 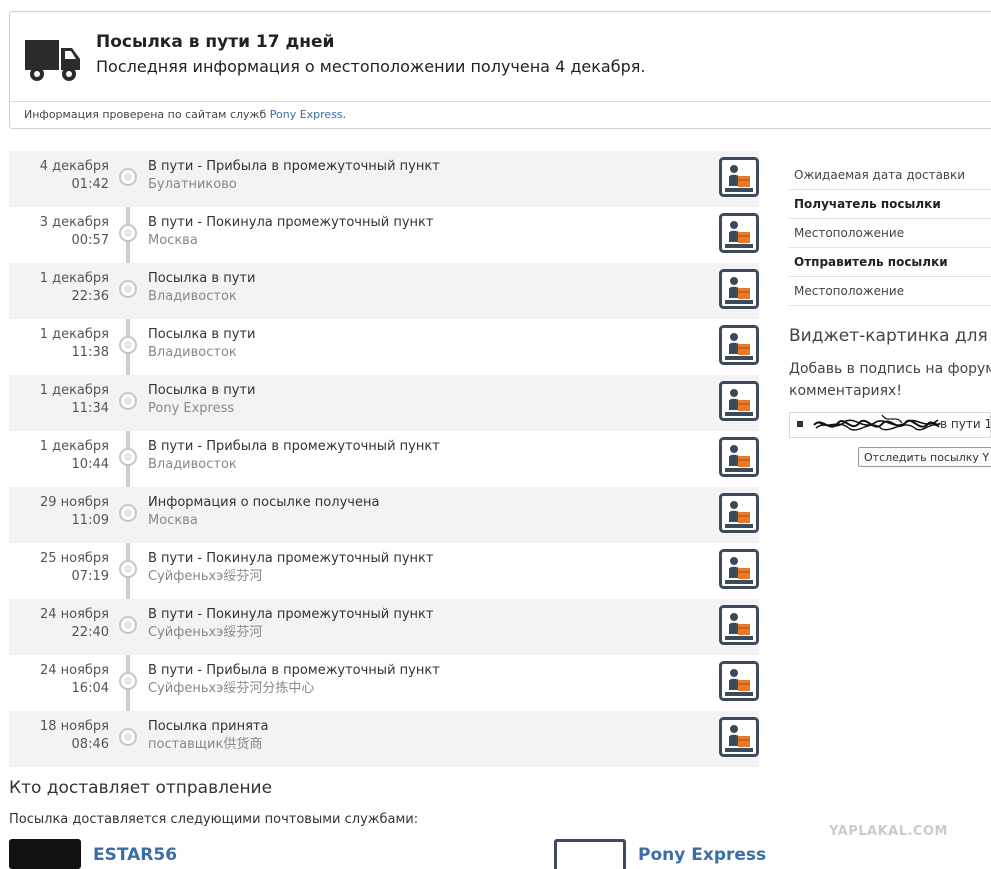 I want to click on verified-prefix: Информация проверена по сайтам служб, so click(x=147, y=114).